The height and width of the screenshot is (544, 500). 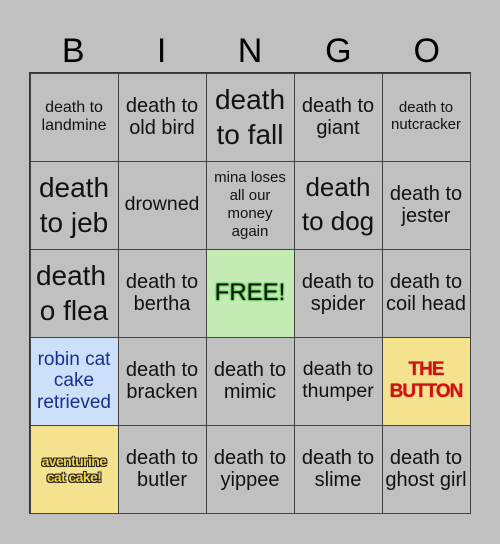 What do you see at coordinates (426, 117) in the screenshot?
I see `bingo-cell: death to nutcracker` at bounding box center [426, 117].